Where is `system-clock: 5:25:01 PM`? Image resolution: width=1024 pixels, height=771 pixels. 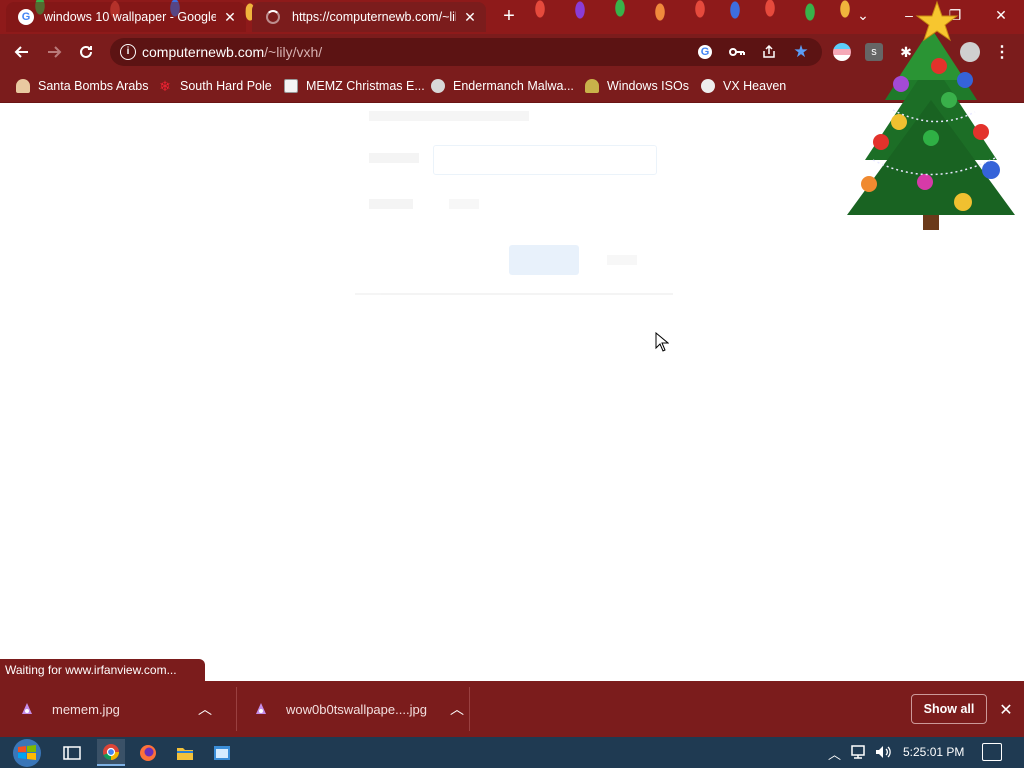 system-clock: 5:25:01 PM is located at coordinates (933, 752).